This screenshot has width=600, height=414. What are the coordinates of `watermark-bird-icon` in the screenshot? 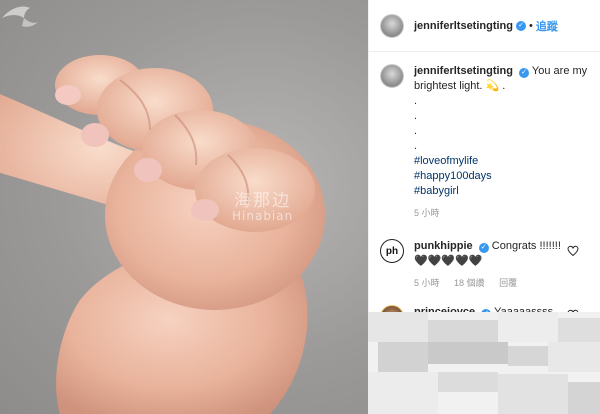 It's located at (20, 16).